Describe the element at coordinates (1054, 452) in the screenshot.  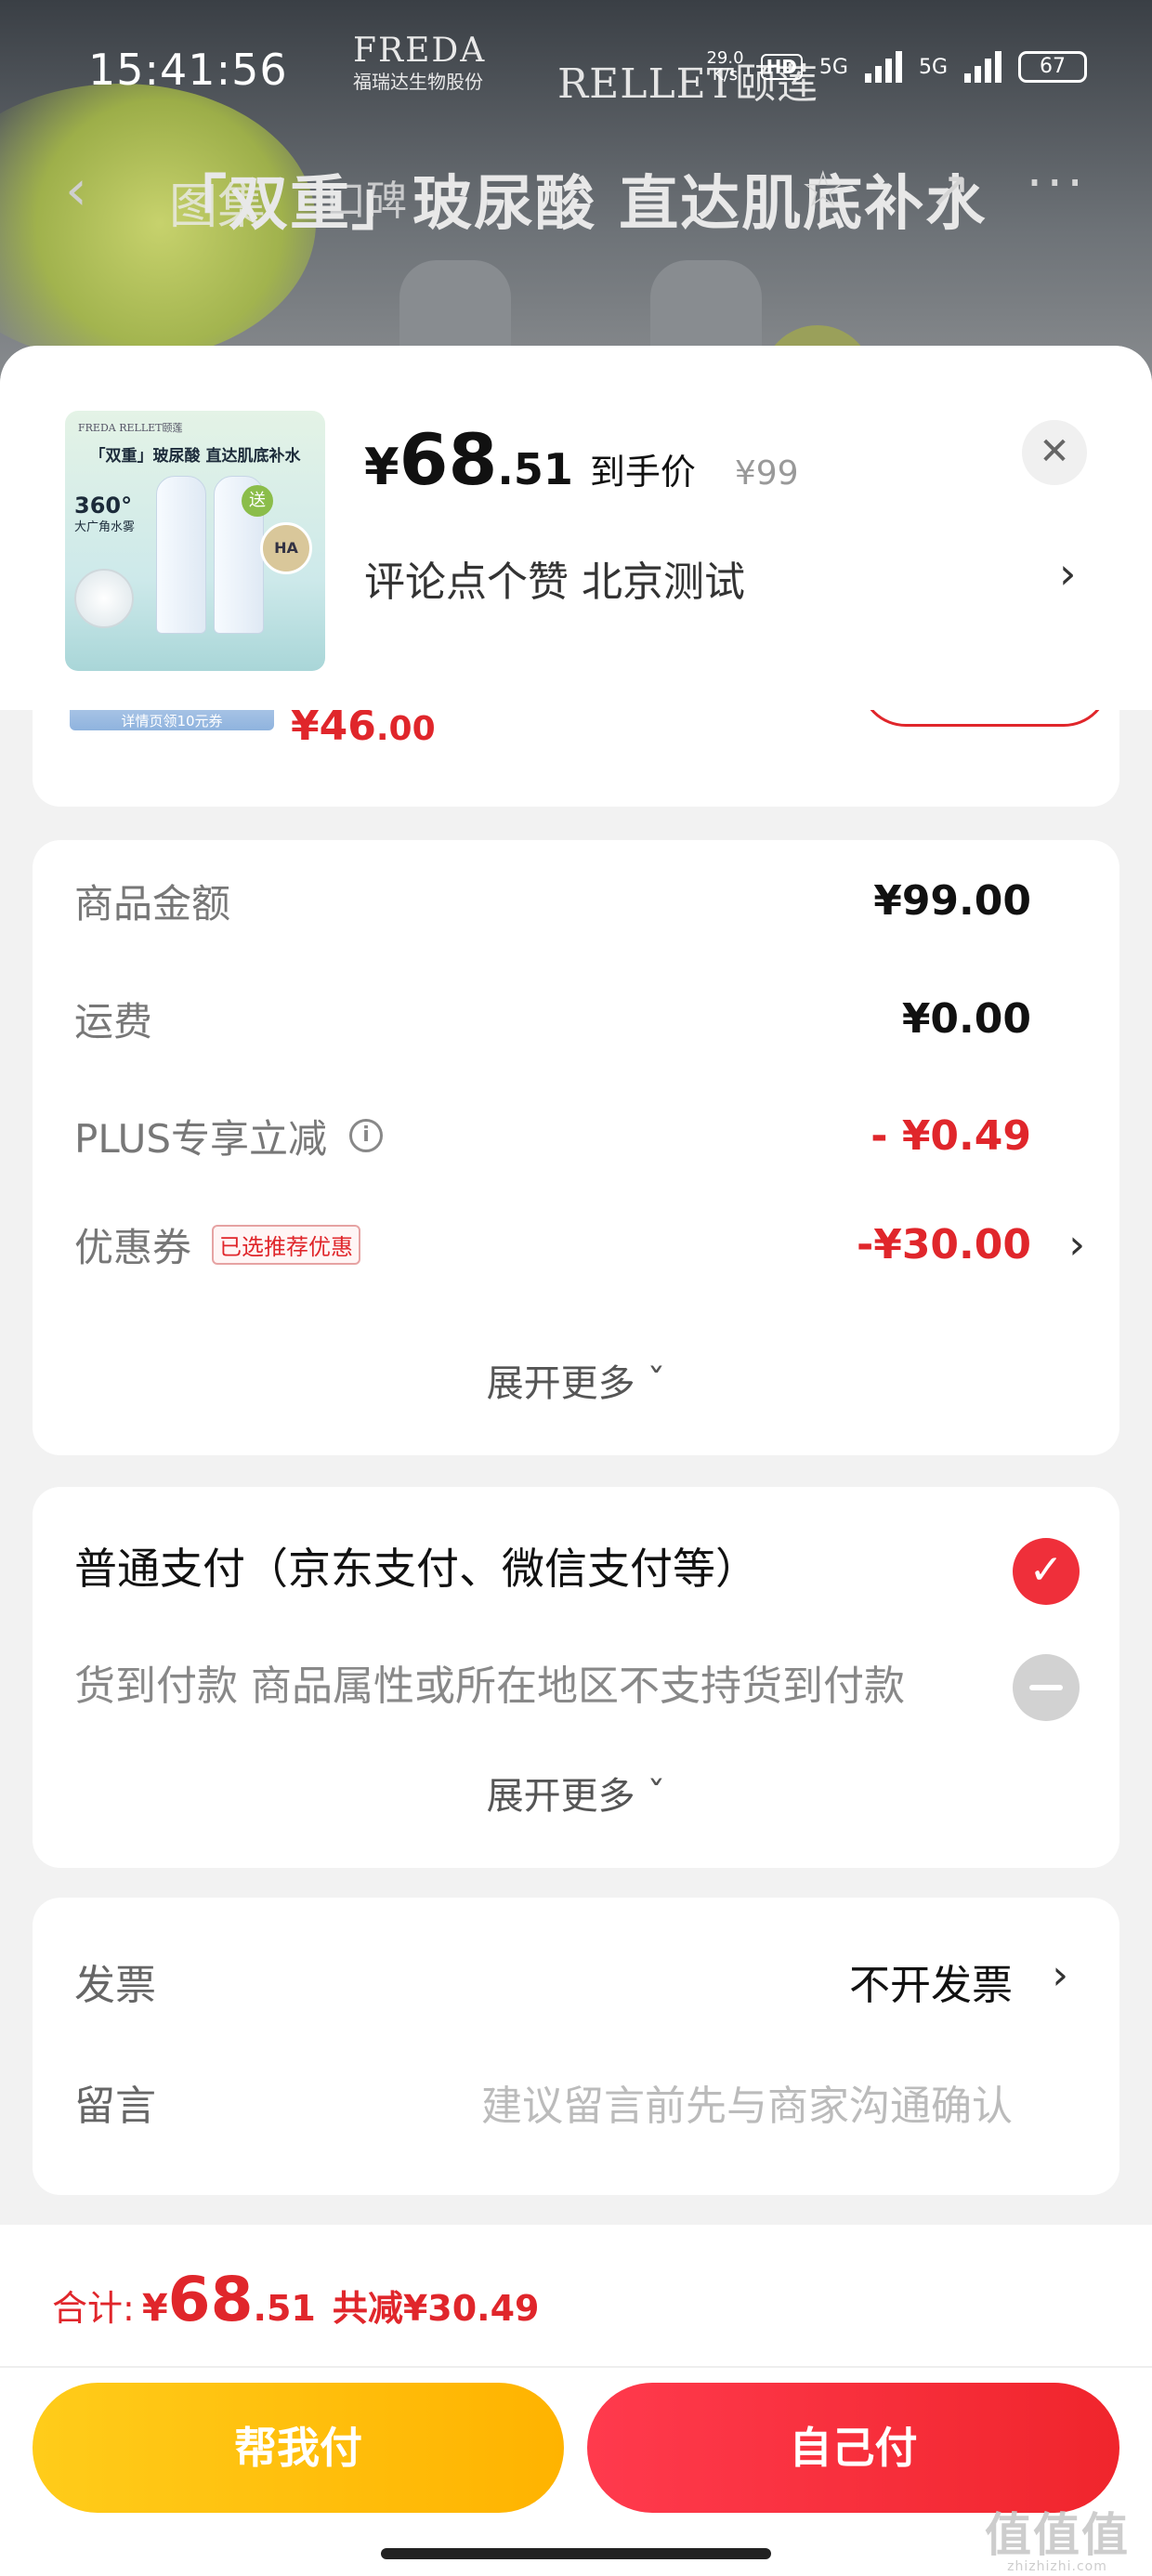
I see `close-icon: ✕` at that location.